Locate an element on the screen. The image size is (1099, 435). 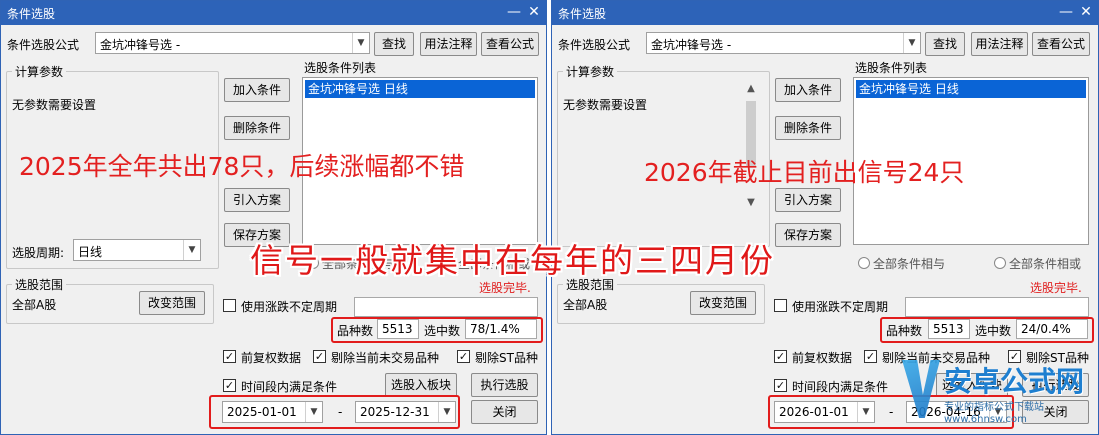
watermark-name: 安卓公式网 is located at coordinates (1014, 381).